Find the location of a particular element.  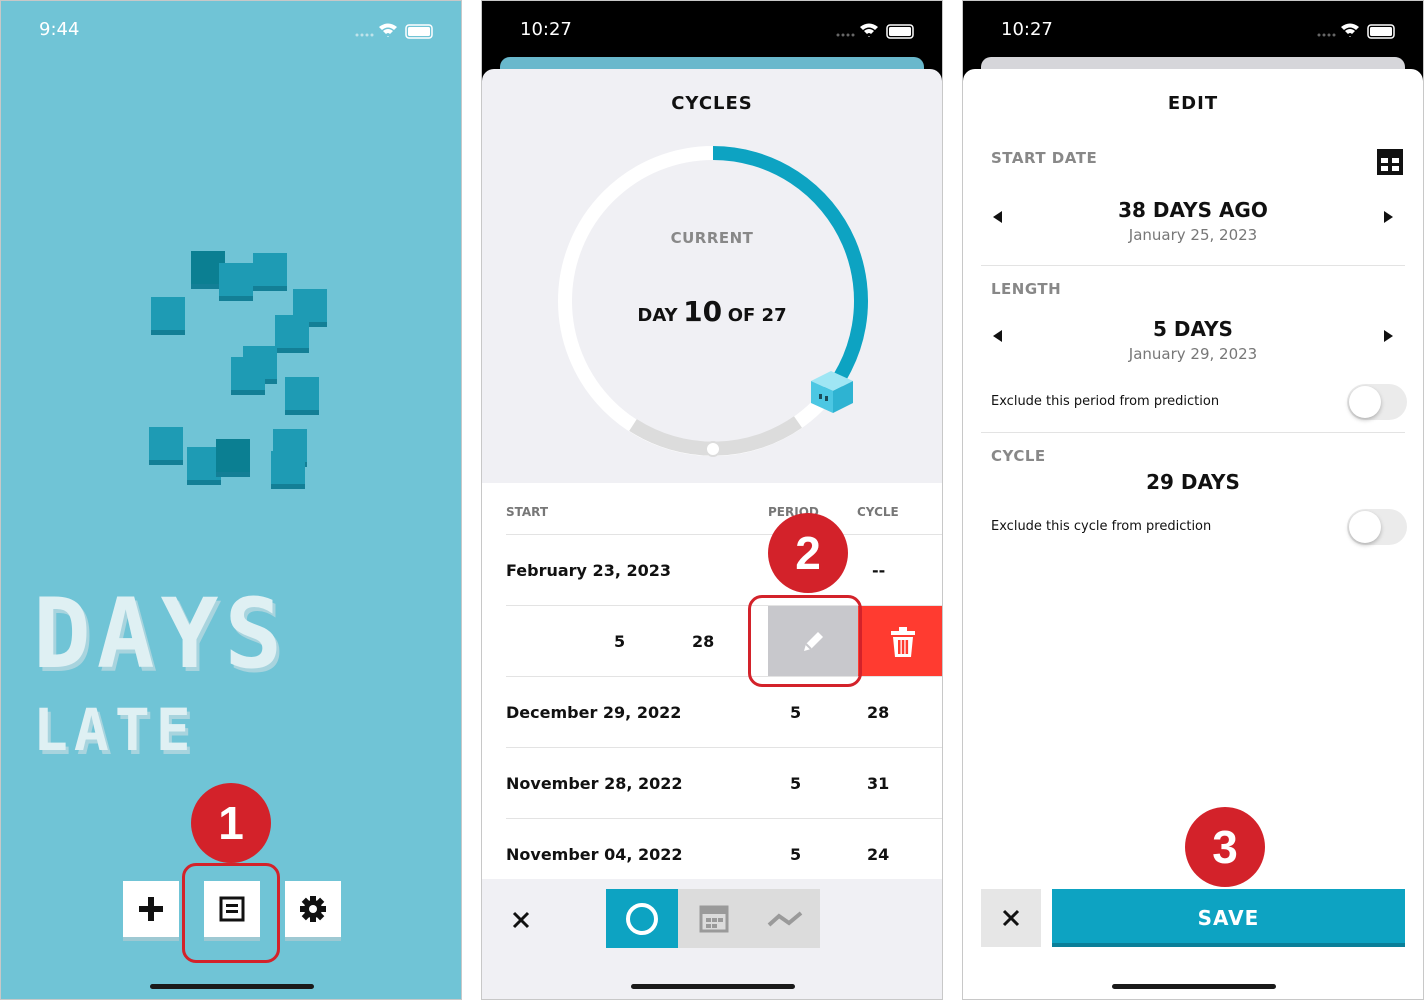

cycle-value: 29 DAYS is located at coordinates (1193, 482).